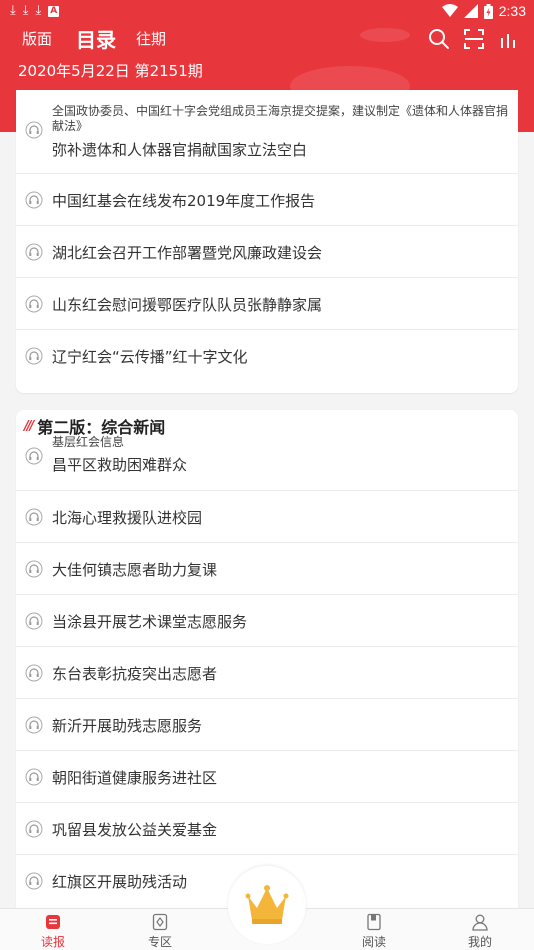 This screenshot has width=534, height=950. I want to click on bottom-nav-label: 我的, so click(479, 942).